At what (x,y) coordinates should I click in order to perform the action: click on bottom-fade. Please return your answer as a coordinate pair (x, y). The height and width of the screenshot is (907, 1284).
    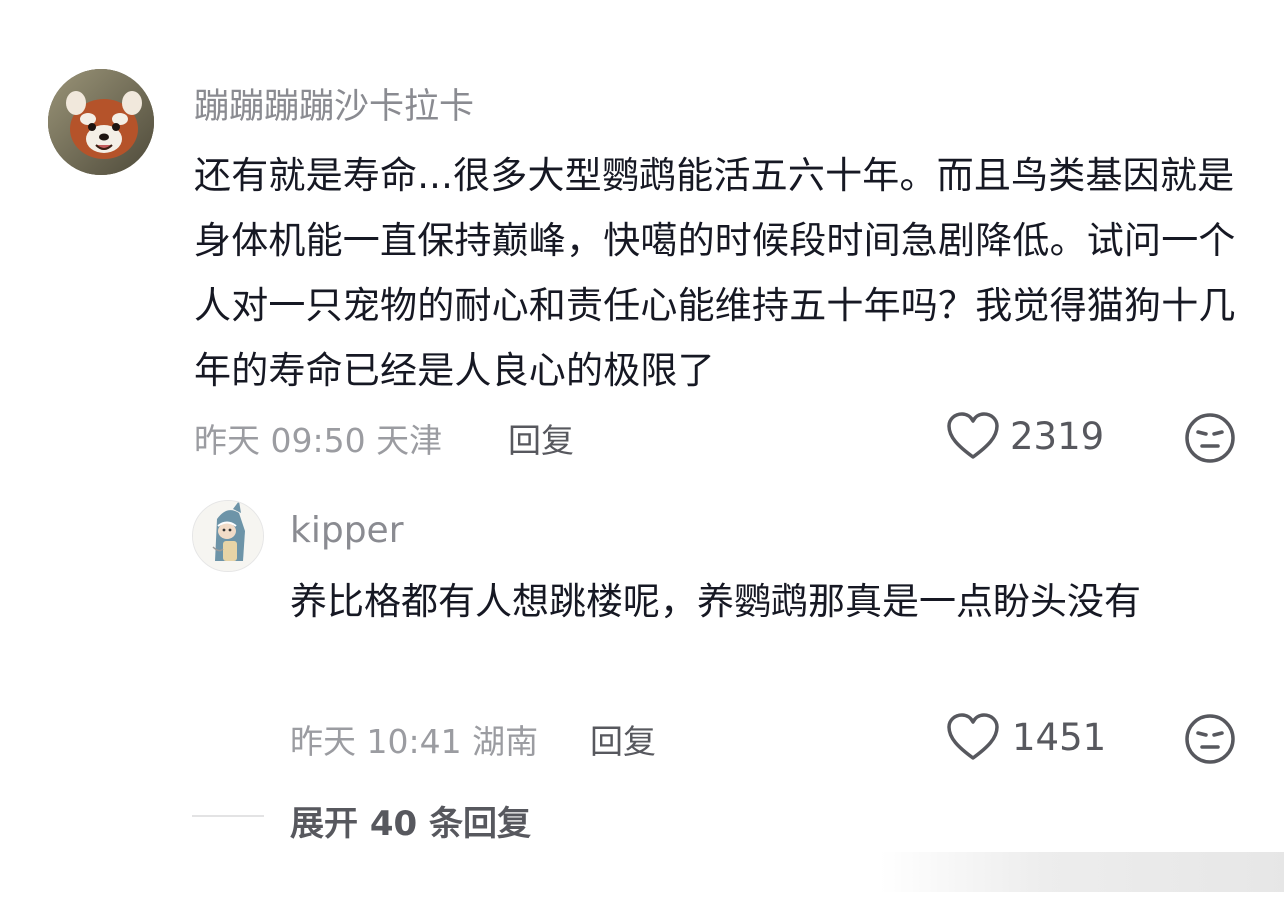
    Looking at the image, I should click on (1082, 872).